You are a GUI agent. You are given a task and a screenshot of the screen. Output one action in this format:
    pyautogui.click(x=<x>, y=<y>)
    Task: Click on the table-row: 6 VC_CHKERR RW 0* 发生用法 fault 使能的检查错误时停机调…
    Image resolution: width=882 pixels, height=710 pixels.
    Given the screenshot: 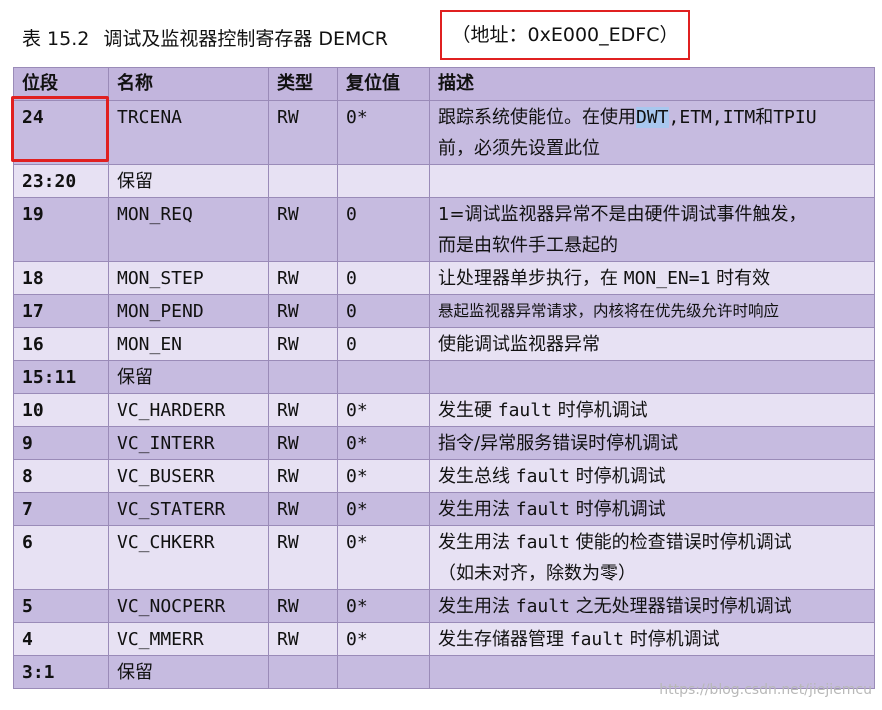 What is the action you would take?
    pyautogui.click(x=444, y=557)
    